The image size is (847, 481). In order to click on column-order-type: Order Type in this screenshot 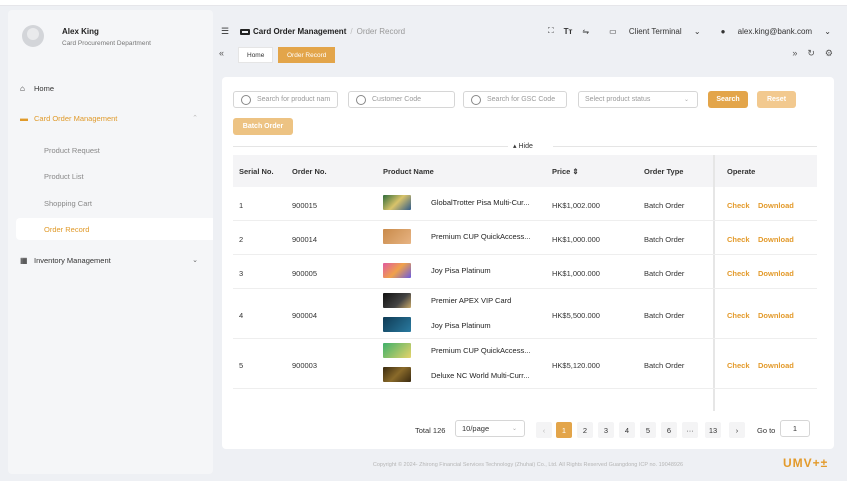, I will do `click(664, 171)`.